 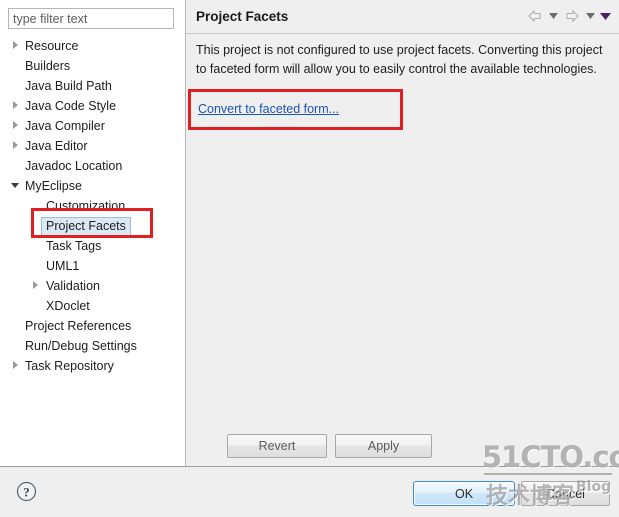 I want to click on header-divider, so click(x=402, y=33).